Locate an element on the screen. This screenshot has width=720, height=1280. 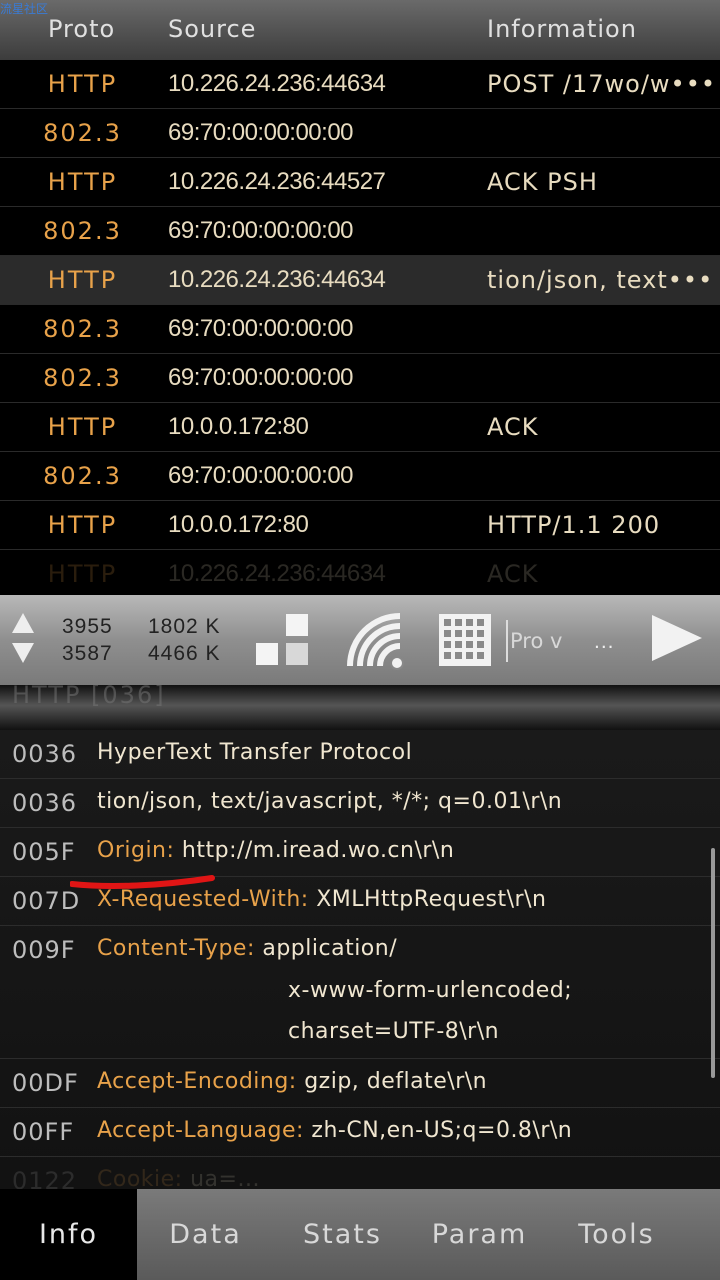
detail-scrollbar is located at coordinates (713, 963).